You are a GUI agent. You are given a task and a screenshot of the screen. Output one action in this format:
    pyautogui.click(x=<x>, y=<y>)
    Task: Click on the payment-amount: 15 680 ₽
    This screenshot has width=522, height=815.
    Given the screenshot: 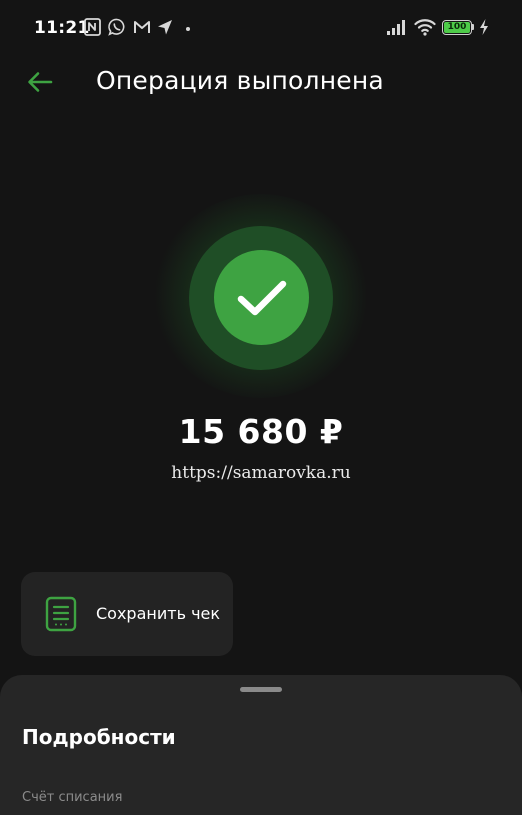 What is the action you would take?
    pyautogui.click(x=261, y=431)
    